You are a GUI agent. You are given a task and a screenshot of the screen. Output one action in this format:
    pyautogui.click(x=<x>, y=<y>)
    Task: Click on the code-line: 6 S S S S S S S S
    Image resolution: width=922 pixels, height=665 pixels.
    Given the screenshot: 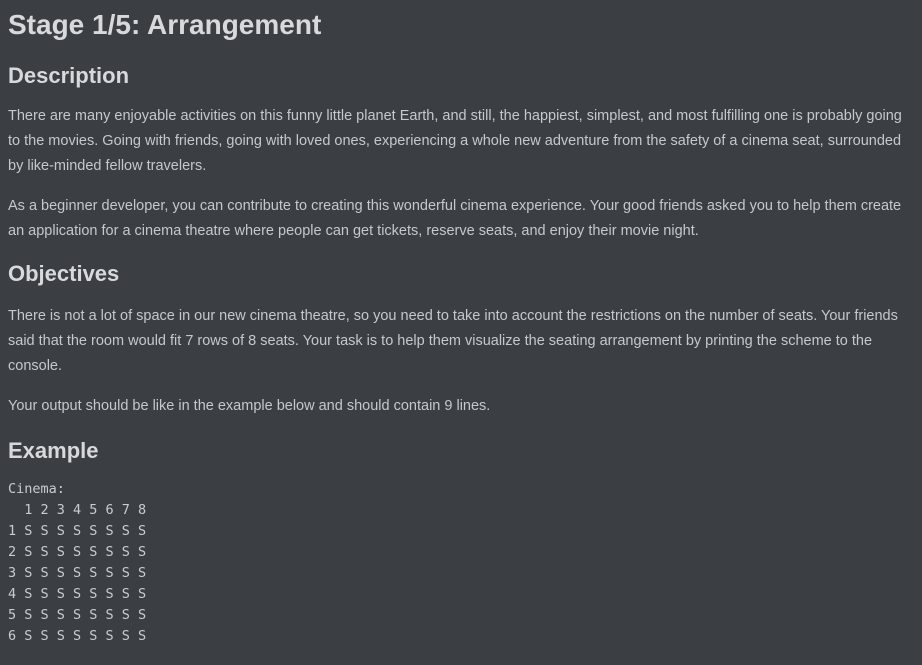 What is the action you would take?
    pyautogui.click(x=77, y=636)
    